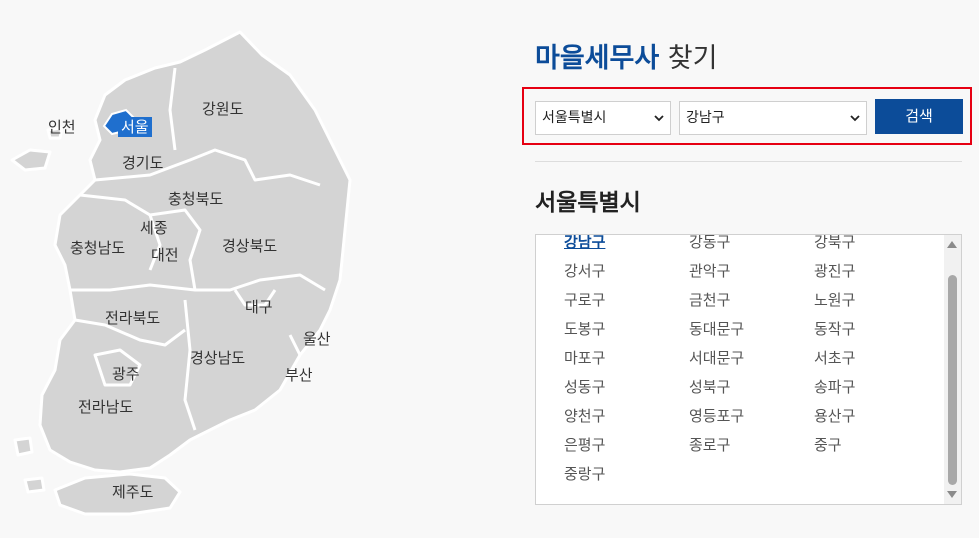 The width and height of the screenshot is (979, 538). I want to click on scrollbar, so click(952, 369).